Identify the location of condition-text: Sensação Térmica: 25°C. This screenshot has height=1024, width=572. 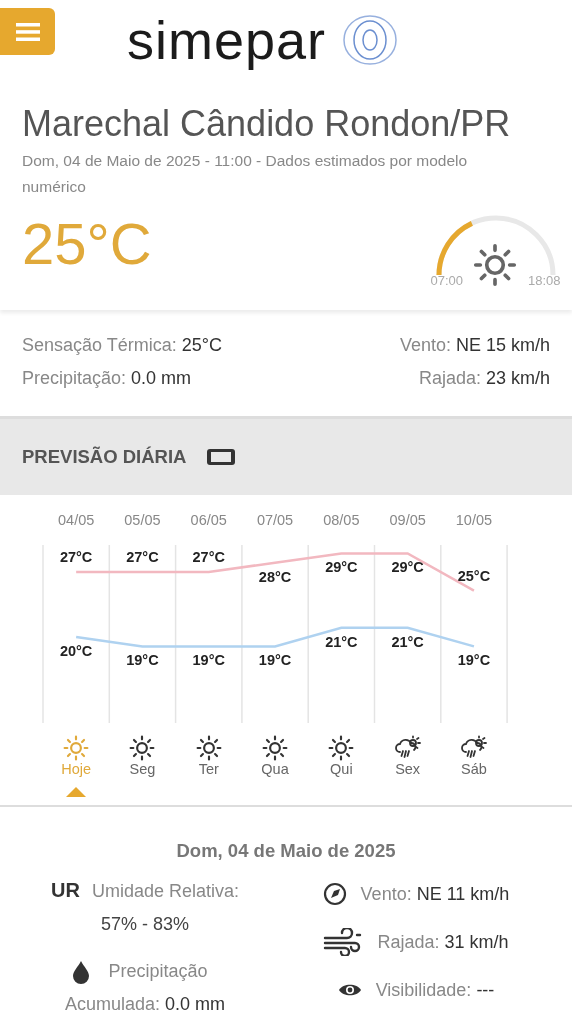
(122, 345).